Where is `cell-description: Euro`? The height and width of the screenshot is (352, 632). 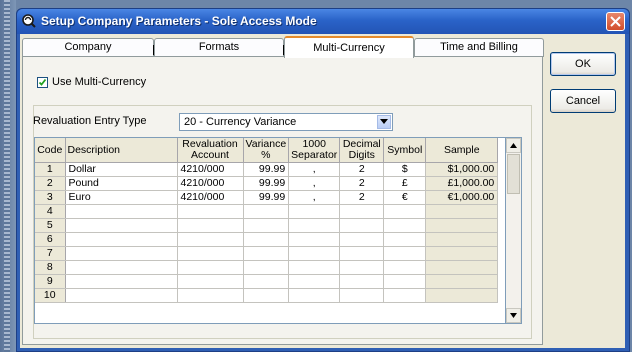 cell-description: Euro is located at coordinates (121, 197).